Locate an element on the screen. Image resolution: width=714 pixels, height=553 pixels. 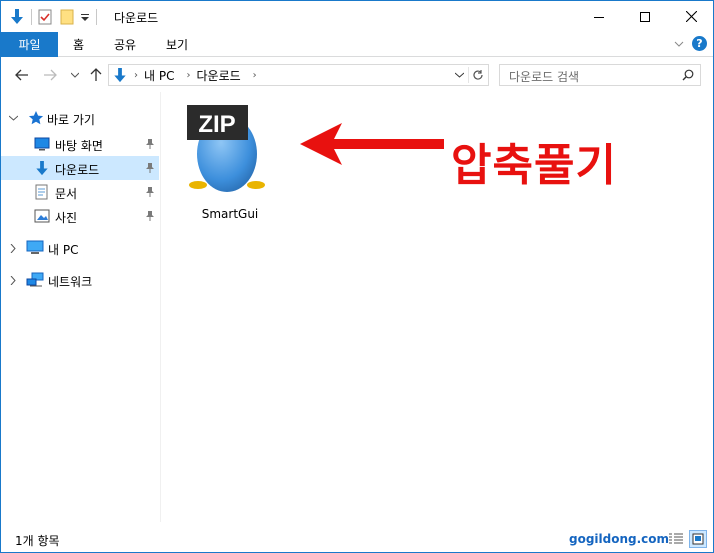
nav-item-label: 바탕 화면 is located at coordinates (79, 146).